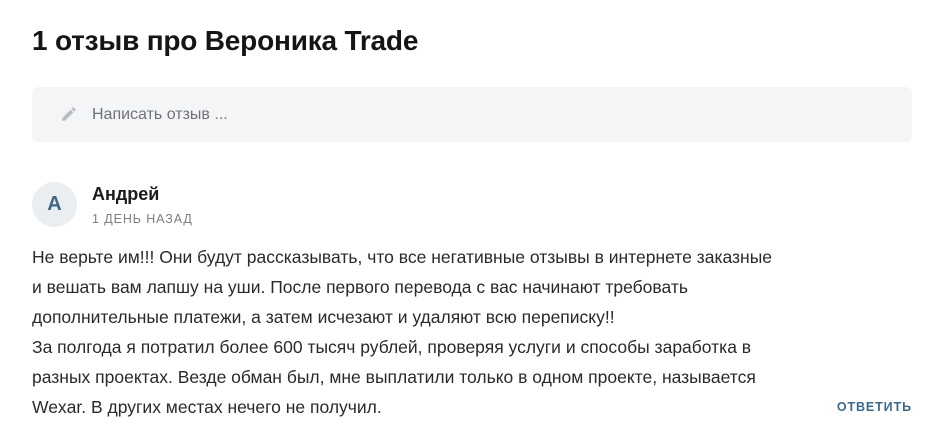 The image size is (943, 437). I want to click on avatar: А, so click(54, 204).